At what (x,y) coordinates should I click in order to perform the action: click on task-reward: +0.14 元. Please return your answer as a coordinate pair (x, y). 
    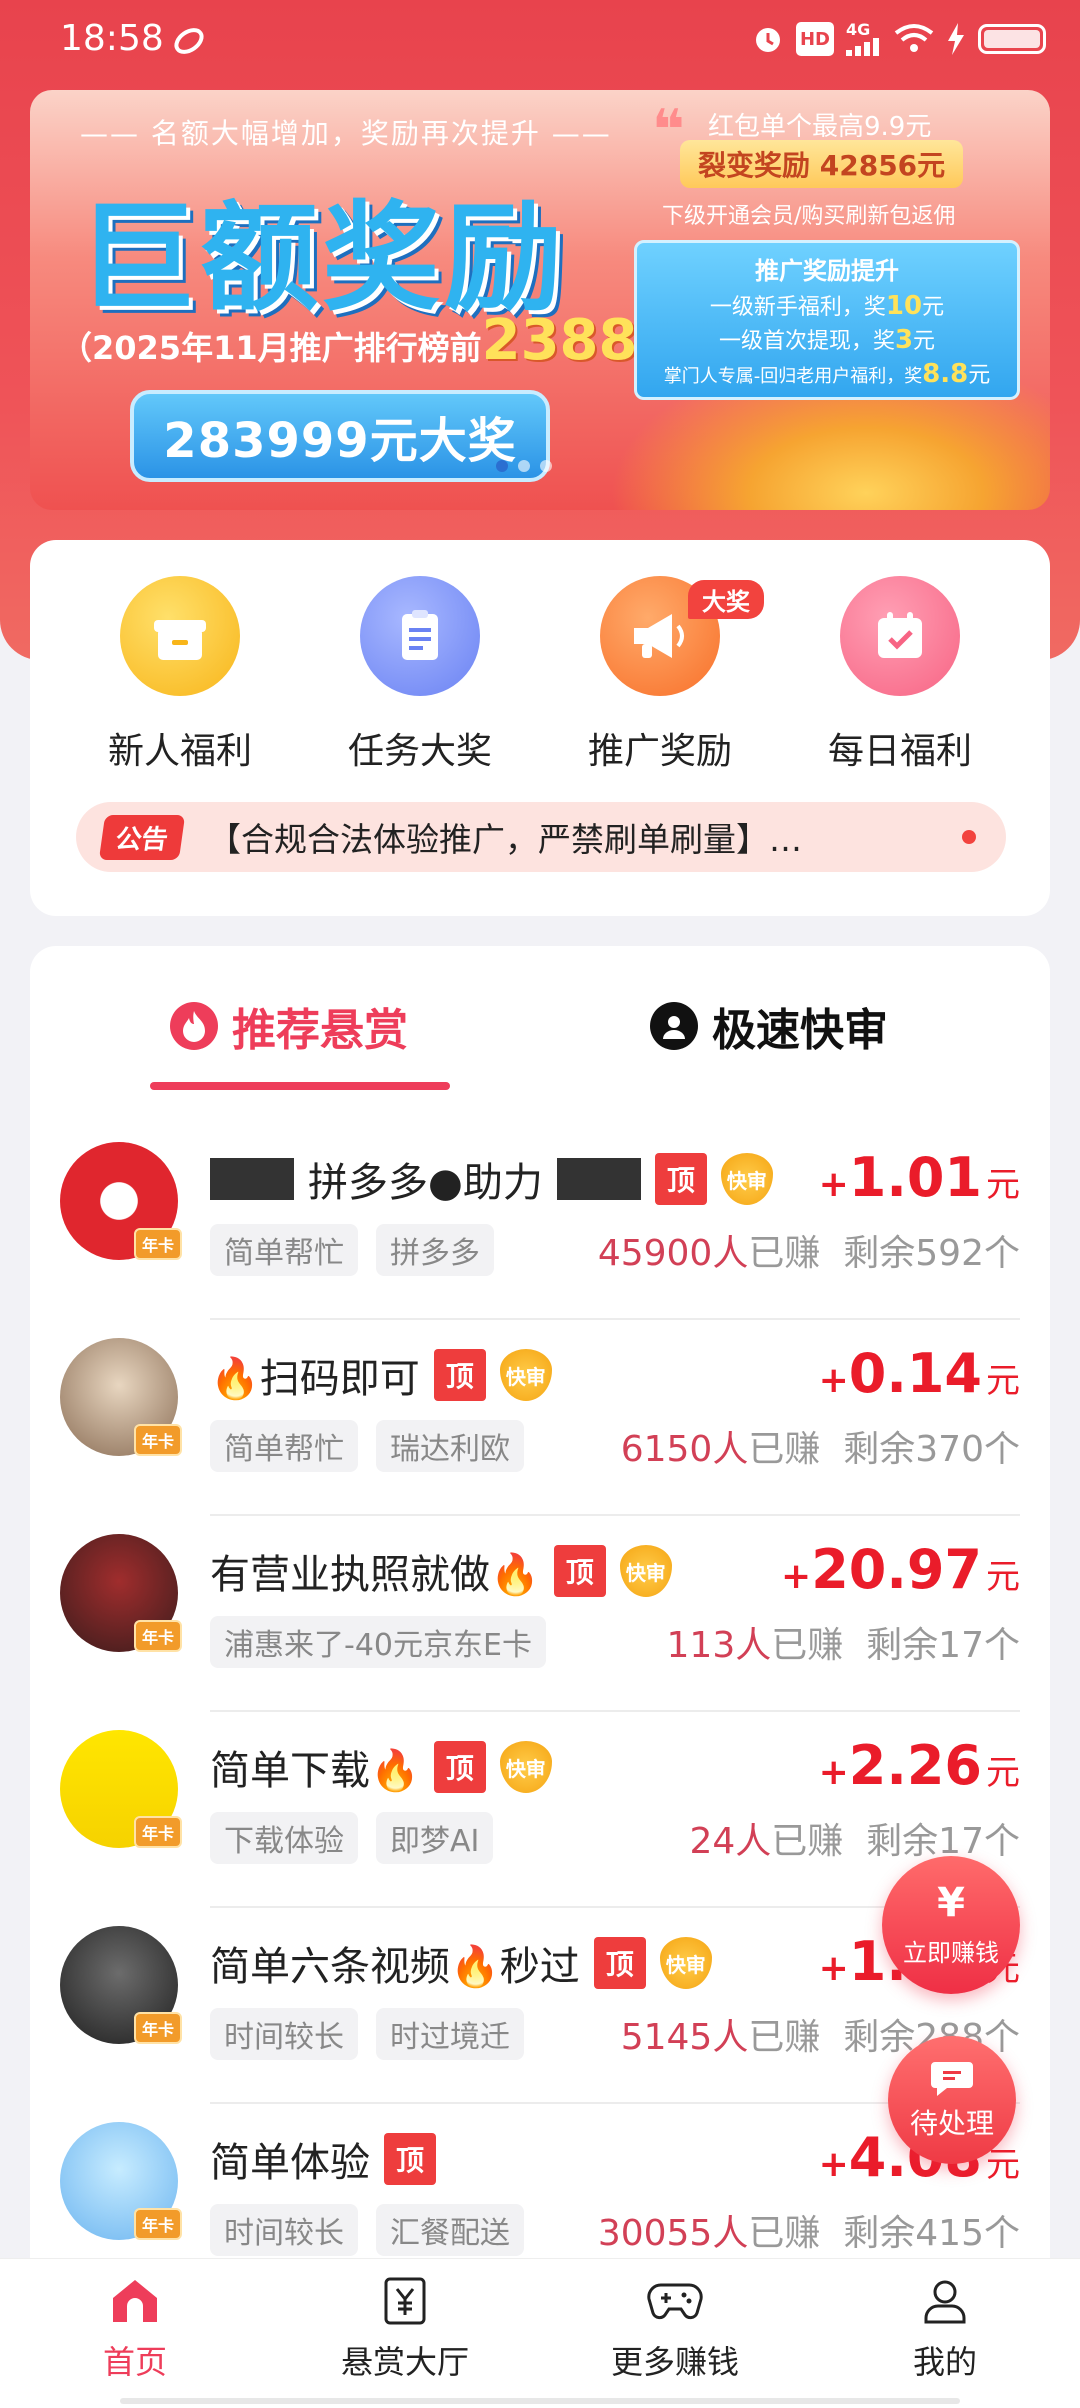
    Looking at the image, I should click on (919, 1373).